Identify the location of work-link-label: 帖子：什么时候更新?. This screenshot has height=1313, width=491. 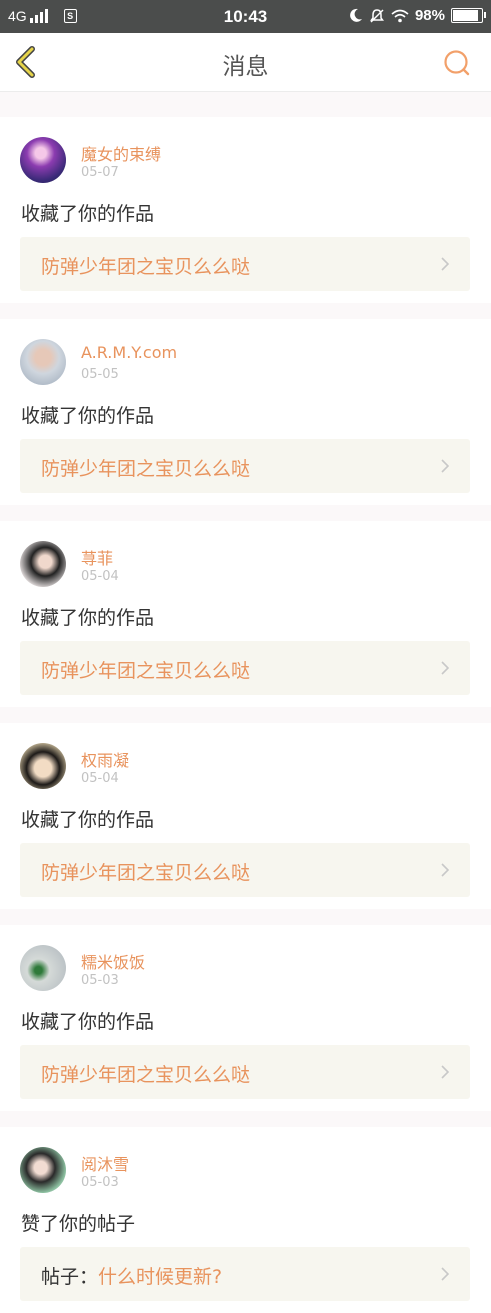
(131, 1275).